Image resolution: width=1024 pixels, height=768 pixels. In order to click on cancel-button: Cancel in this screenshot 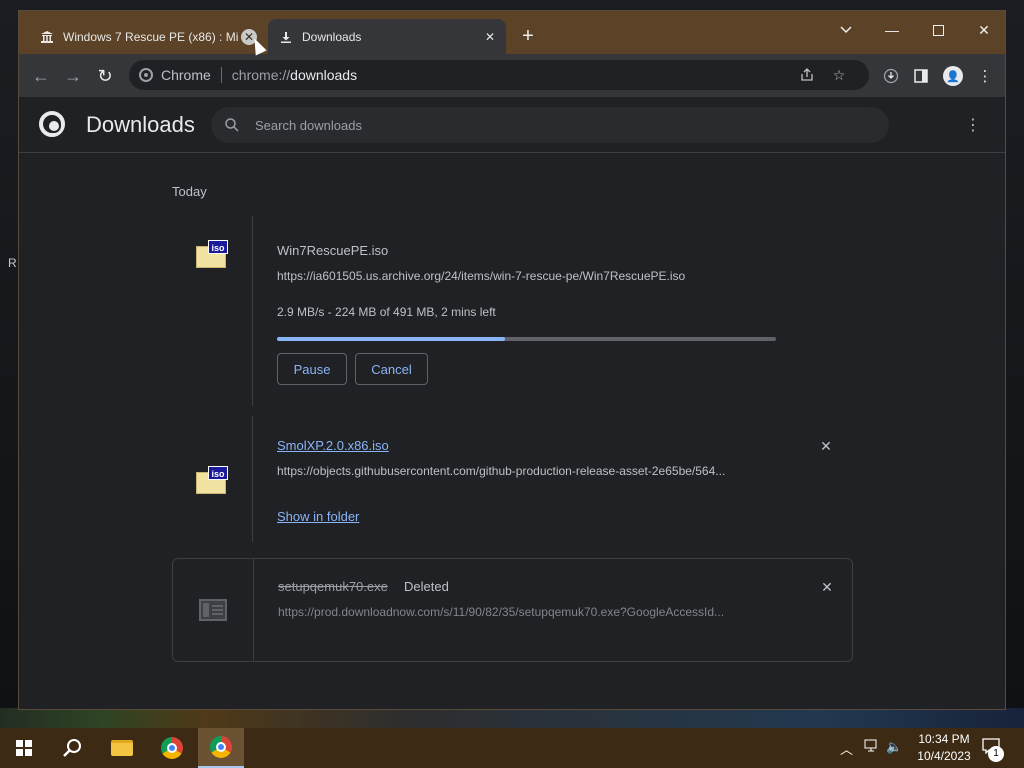, I will do `click(391, 369)`.